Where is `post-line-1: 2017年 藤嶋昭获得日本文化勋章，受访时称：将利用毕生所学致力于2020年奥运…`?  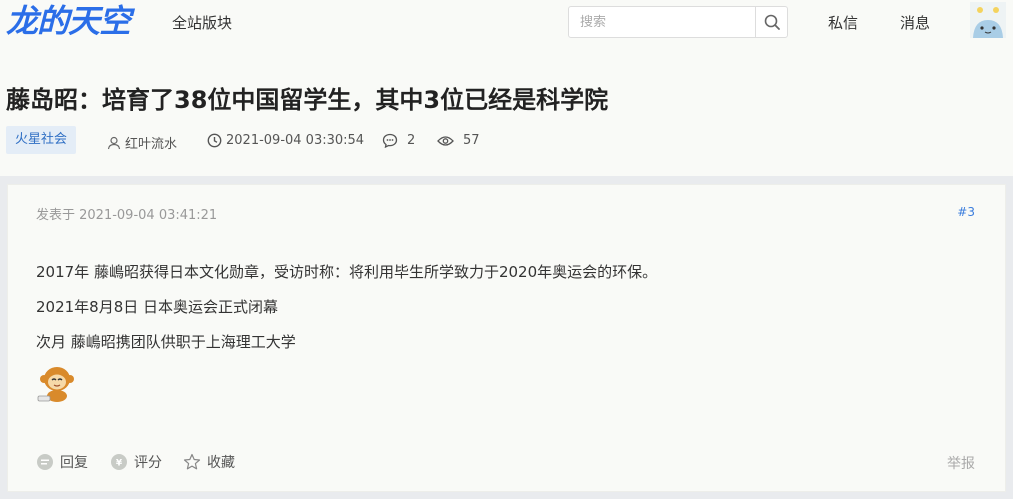 post-line-1: 2017年 藤嶋昭获得日本文化勋章，受访时称：将利用毕生所学致力于2020年奥运… is located at coordinates (347, 272).